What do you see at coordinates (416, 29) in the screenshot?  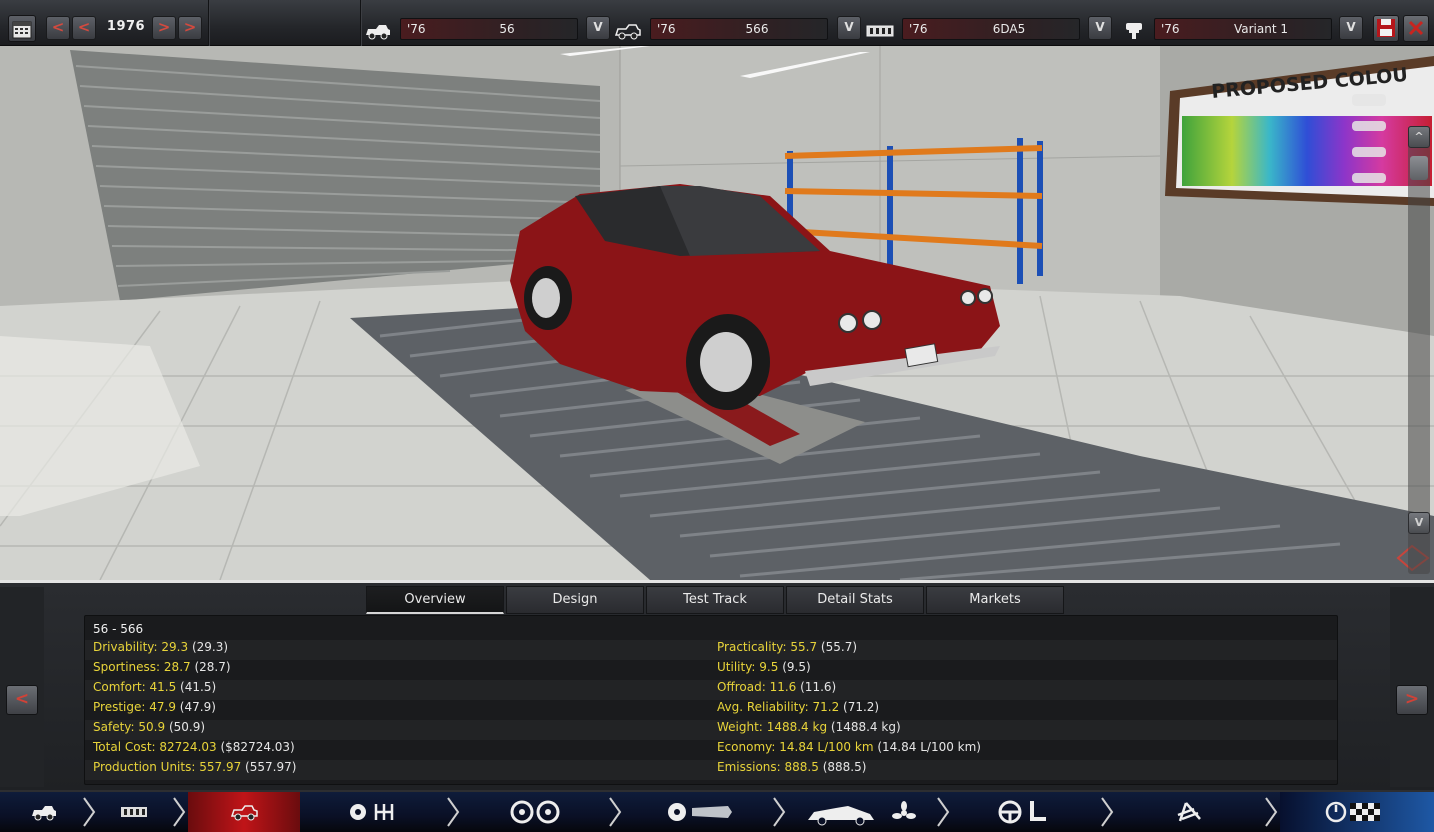 I see `model-year: '76` at bounding box center [416, 29].